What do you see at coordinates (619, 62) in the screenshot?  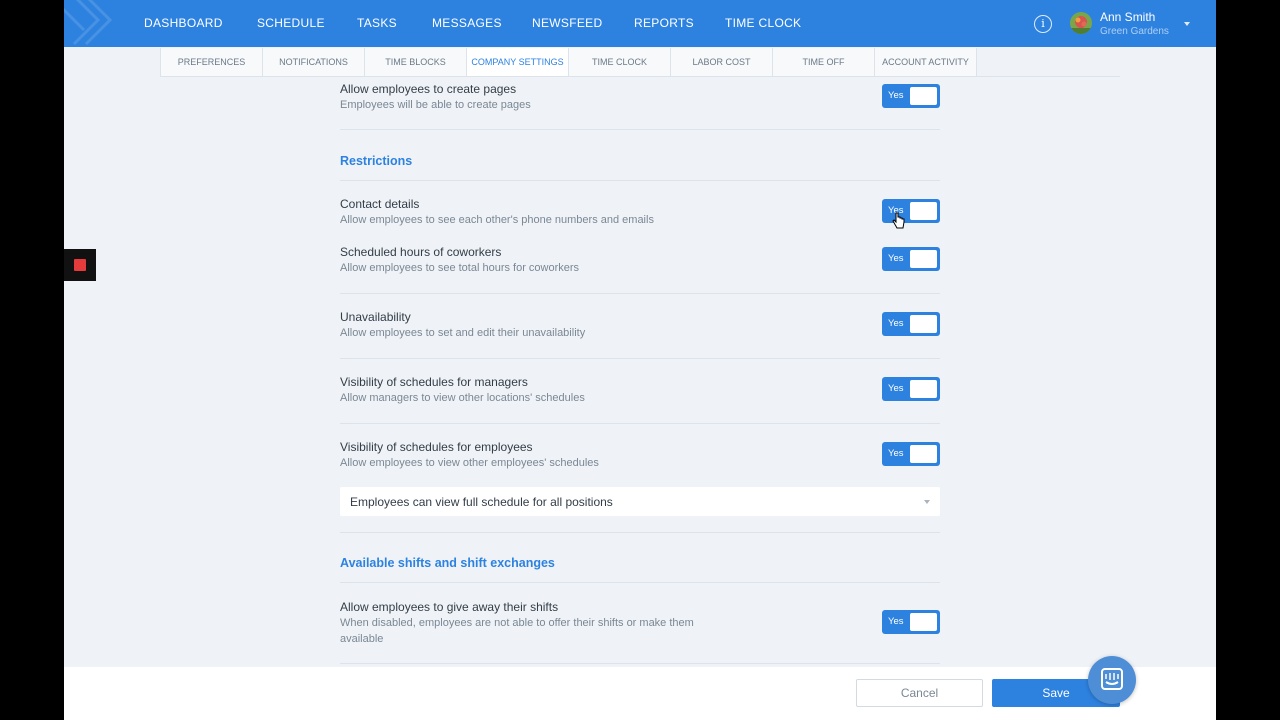 I see `tab-time-clock: TIME CLOCK` at bounding box center [619, 62].